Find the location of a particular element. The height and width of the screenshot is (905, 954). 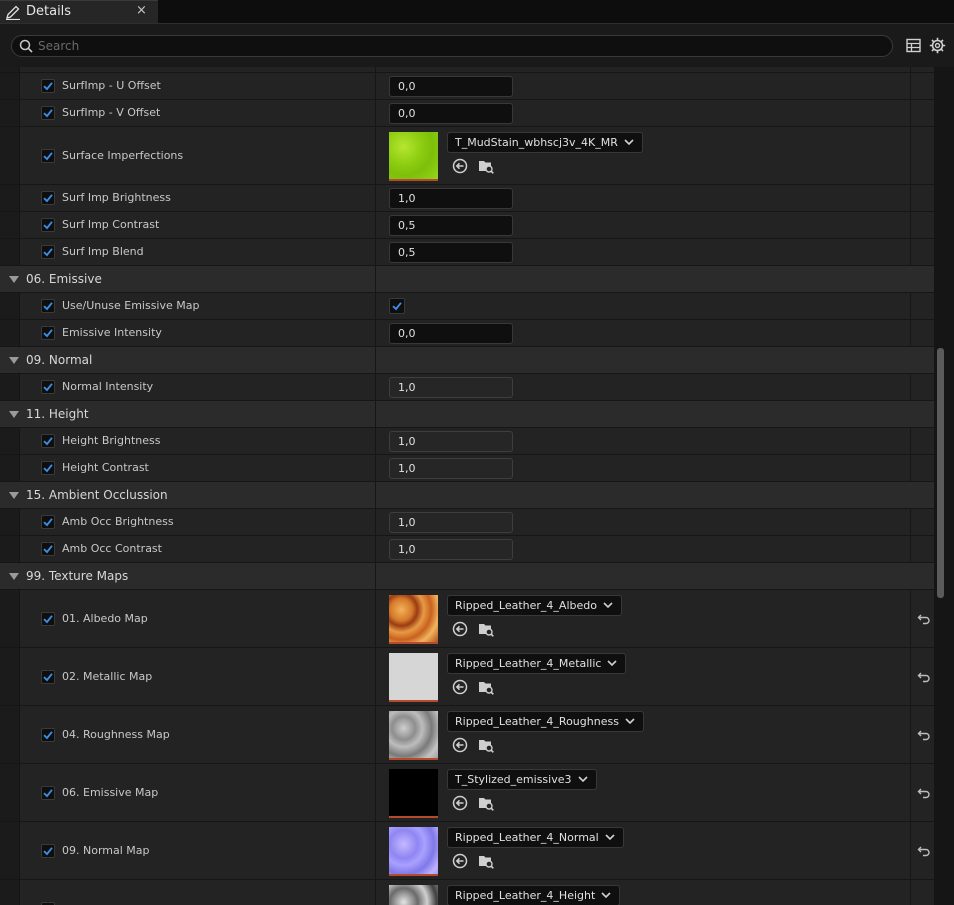

category-label: 09. Normal is located at coordinates (59, 360).